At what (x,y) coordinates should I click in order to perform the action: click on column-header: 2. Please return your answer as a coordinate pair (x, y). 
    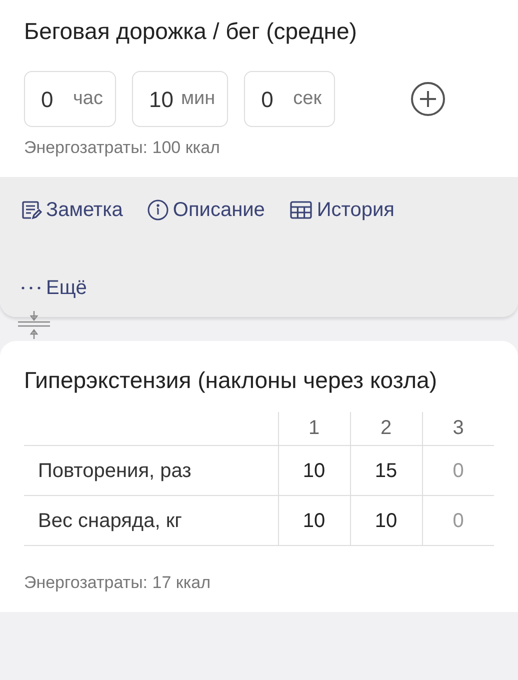
    Looking at the image, I should click on (386, 429).